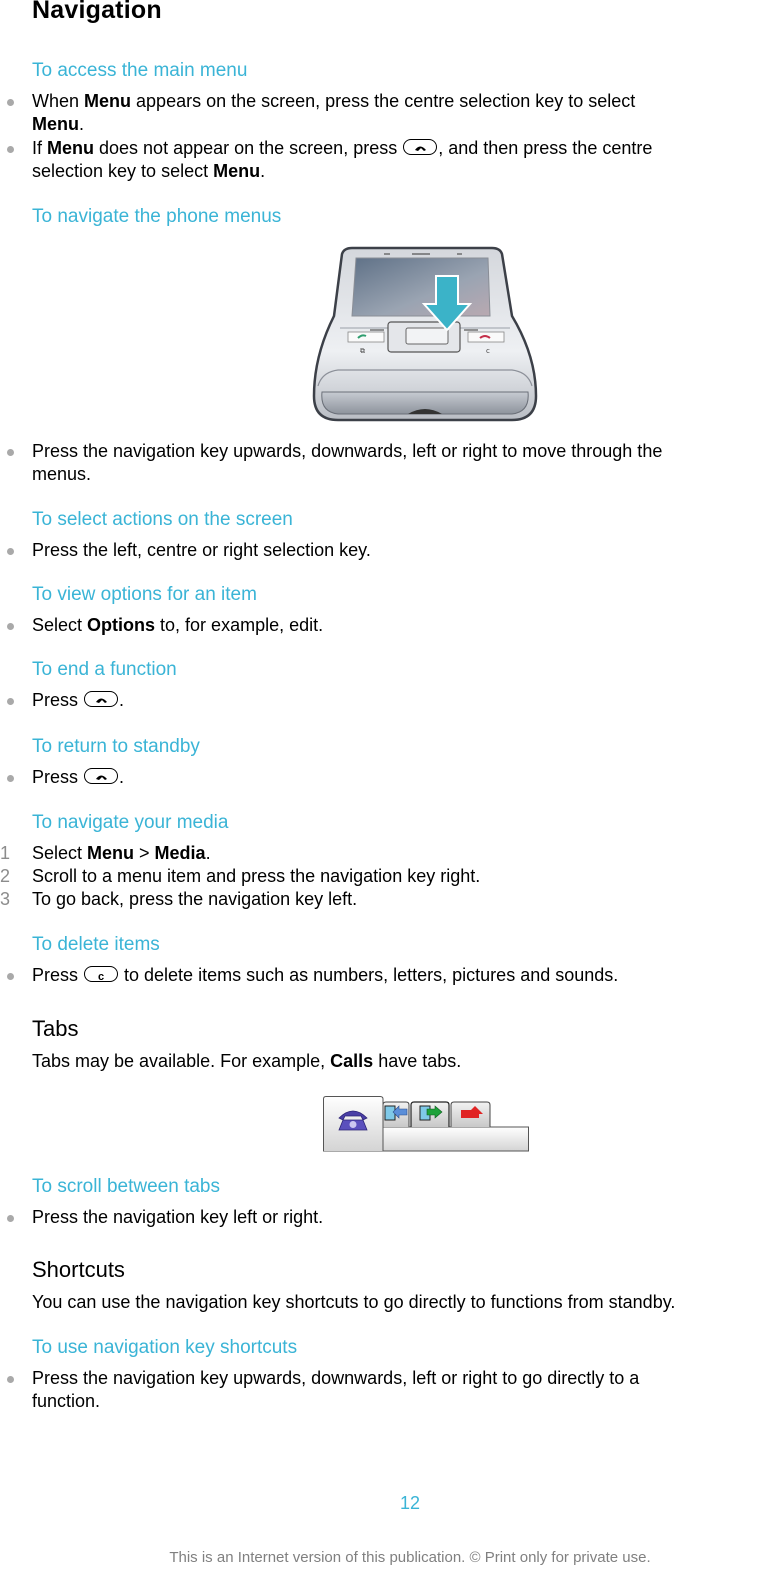 The height and width of the screenshot is (1588, 761). Describe the element at coordinates (390, 1113) in the screenshot. I see `received-call-icon` at that location.